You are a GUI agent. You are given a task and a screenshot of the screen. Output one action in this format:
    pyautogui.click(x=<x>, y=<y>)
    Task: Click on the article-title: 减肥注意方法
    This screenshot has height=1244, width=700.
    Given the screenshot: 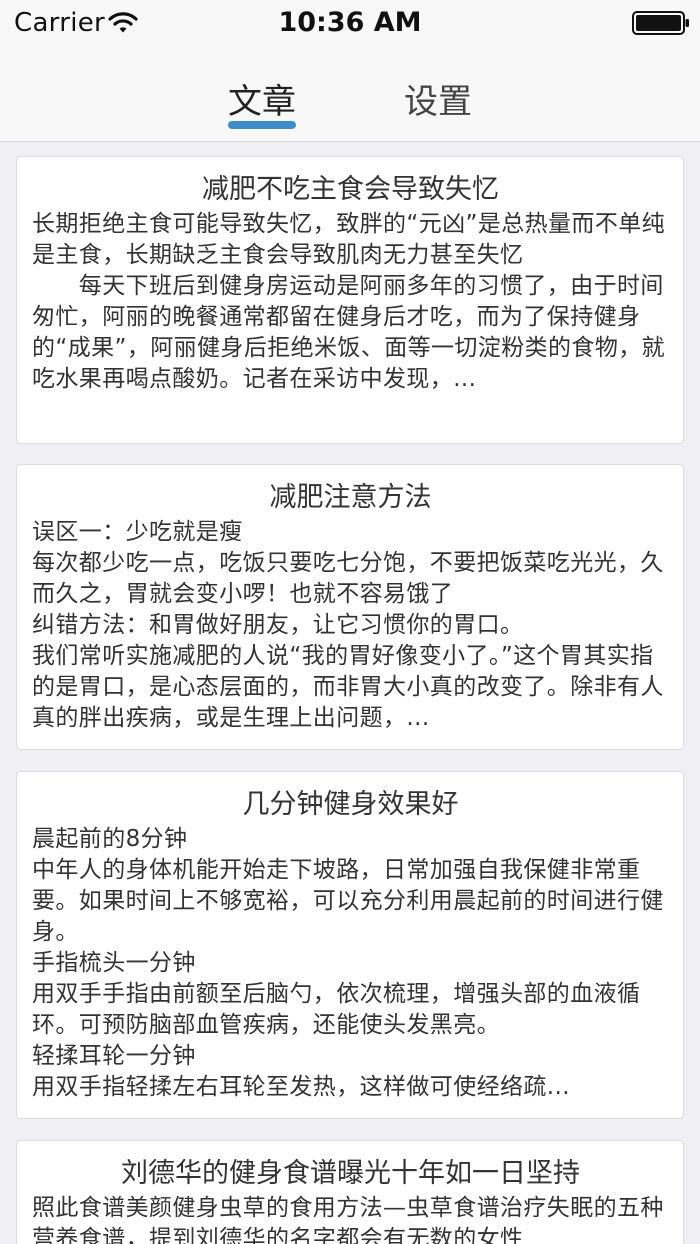 What is the action you would take?
    pyautogui.click(x=350, y=497)
    